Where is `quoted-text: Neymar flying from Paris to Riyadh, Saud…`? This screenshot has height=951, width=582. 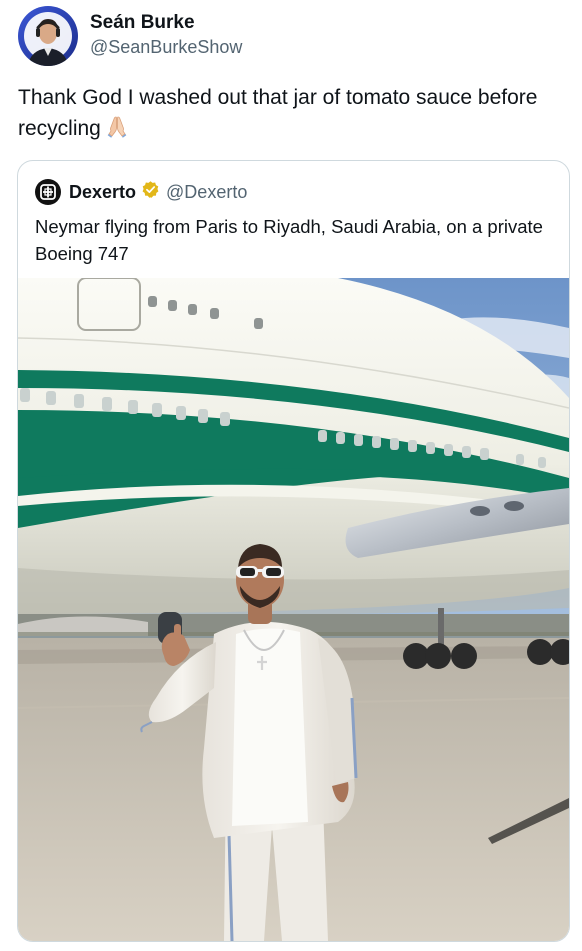
quoted-text: Neymar flying from Paris to Riyadh, Saud… is located at coordinates (289, 240).